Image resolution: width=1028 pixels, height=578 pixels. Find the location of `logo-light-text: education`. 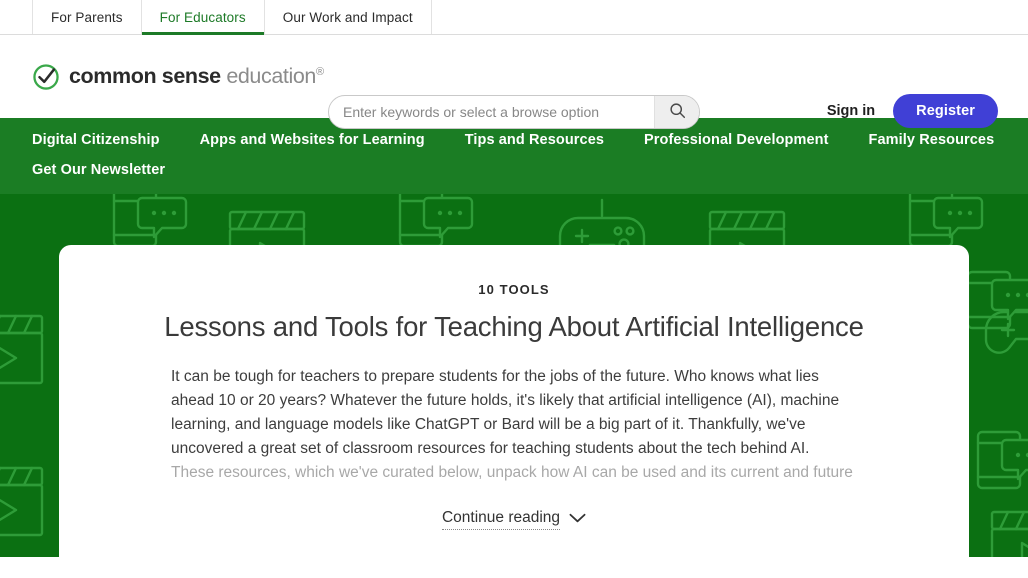

logo-light-text: education is located at coordinates (271, 76).